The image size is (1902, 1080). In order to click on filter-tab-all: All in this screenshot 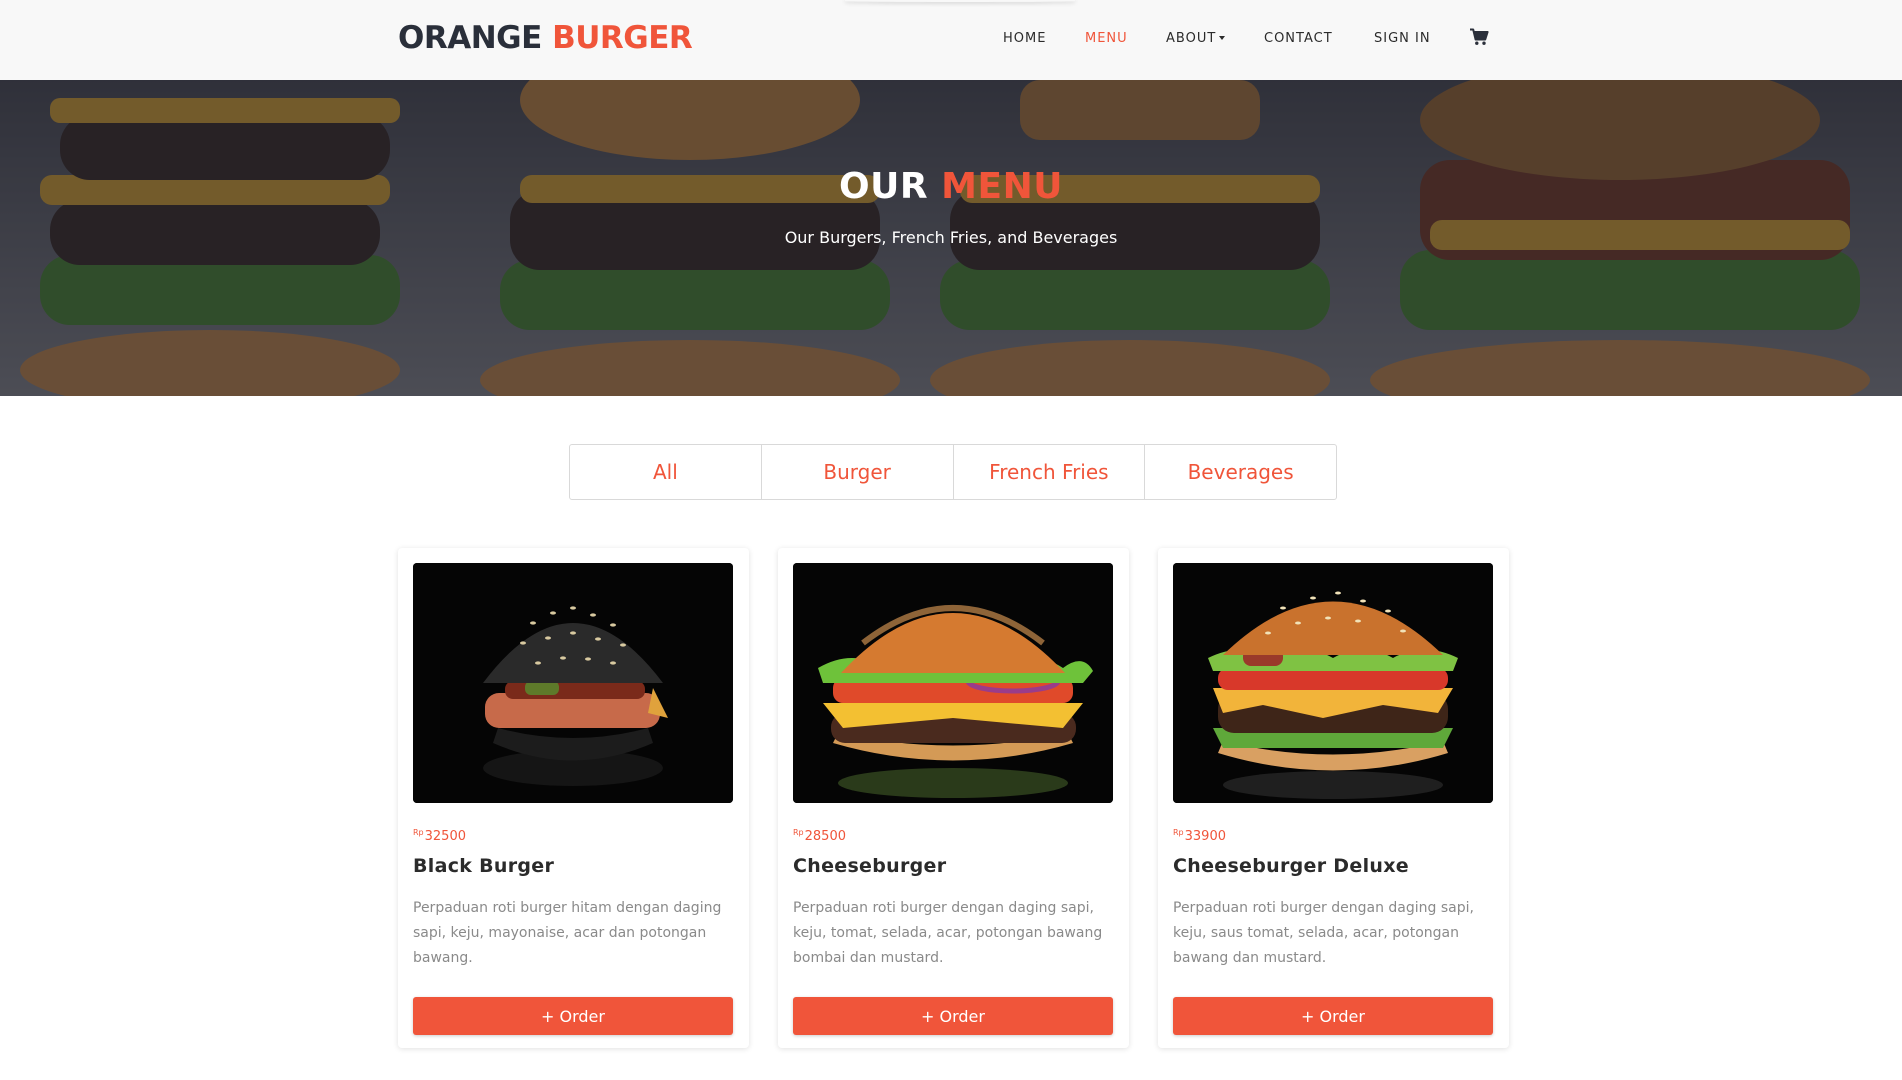, I will do `click(666, 472)`.